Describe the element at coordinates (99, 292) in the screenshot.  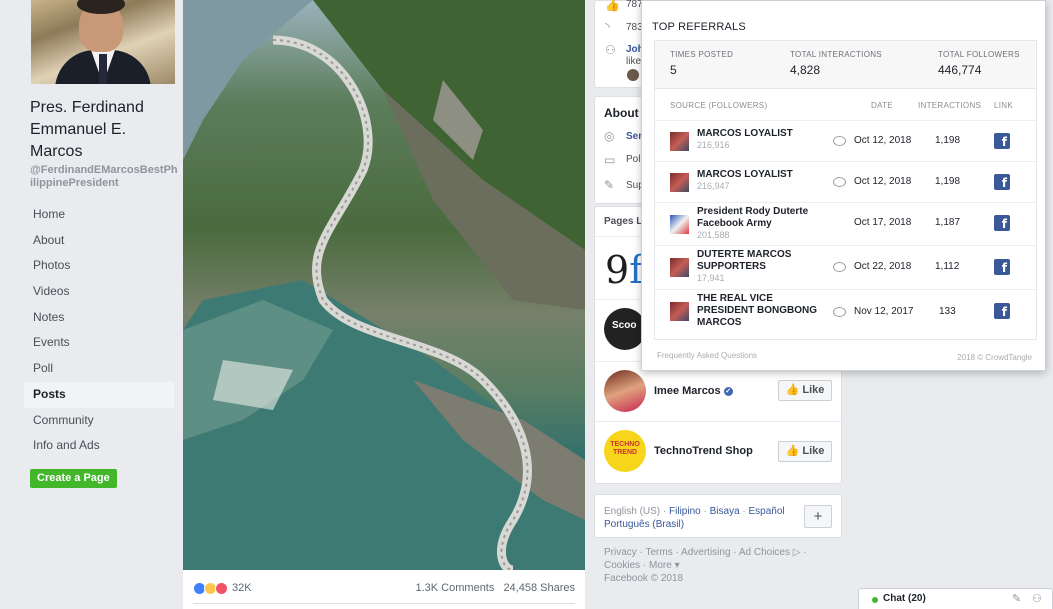
I see `nav-item-videos: Videos` at that location.